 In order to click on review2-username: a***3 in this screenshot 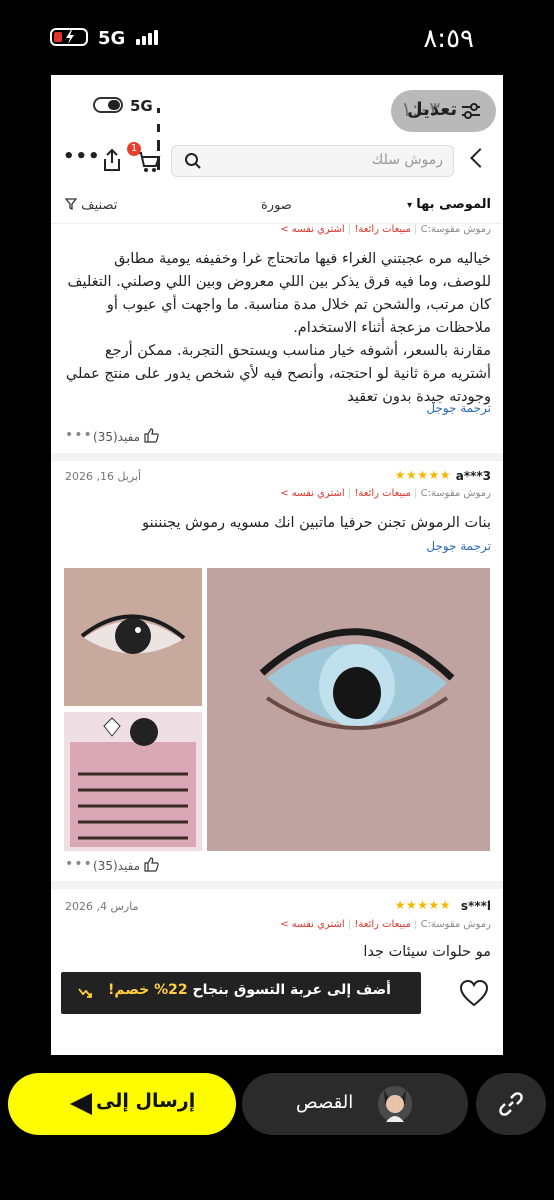, I will do `click(473, 476)`.